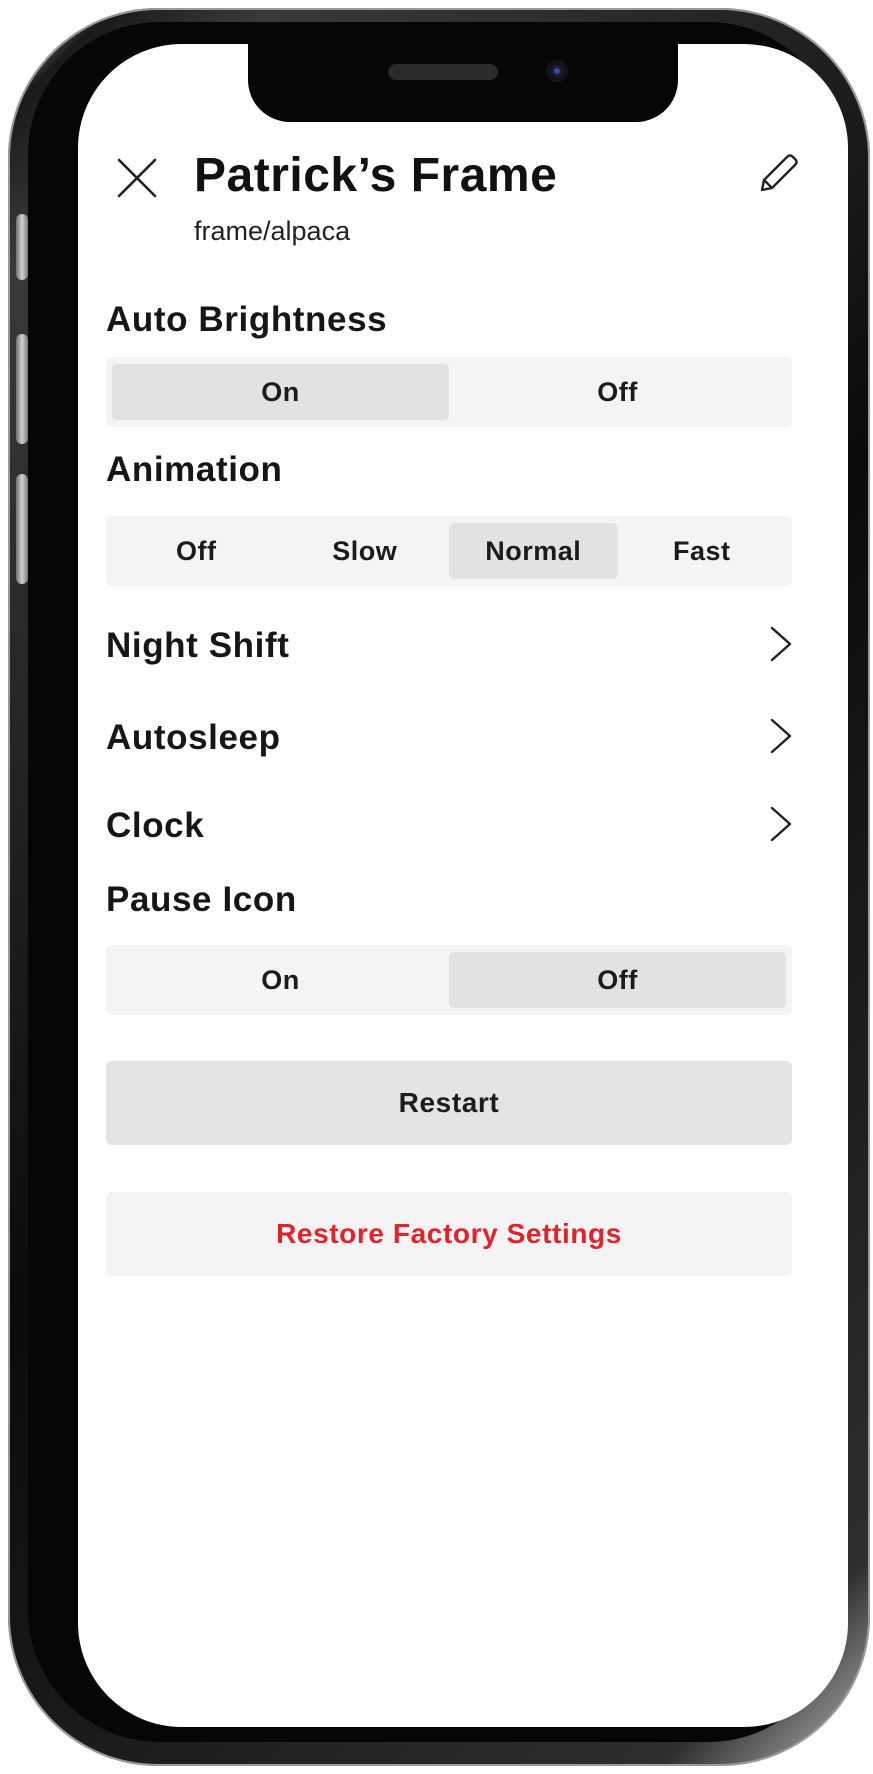 This screenshot has width=873, height=1774. I want to click on animation-fast: Fast, so click(702, 551).